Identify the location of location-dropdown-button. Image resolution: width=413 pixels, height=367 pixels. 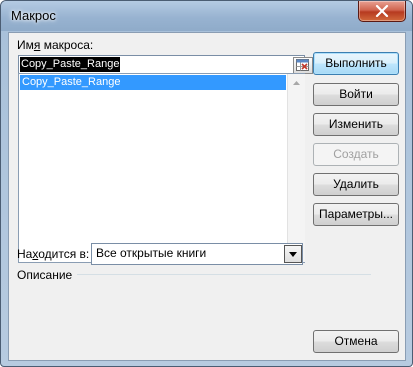
(293, 254).